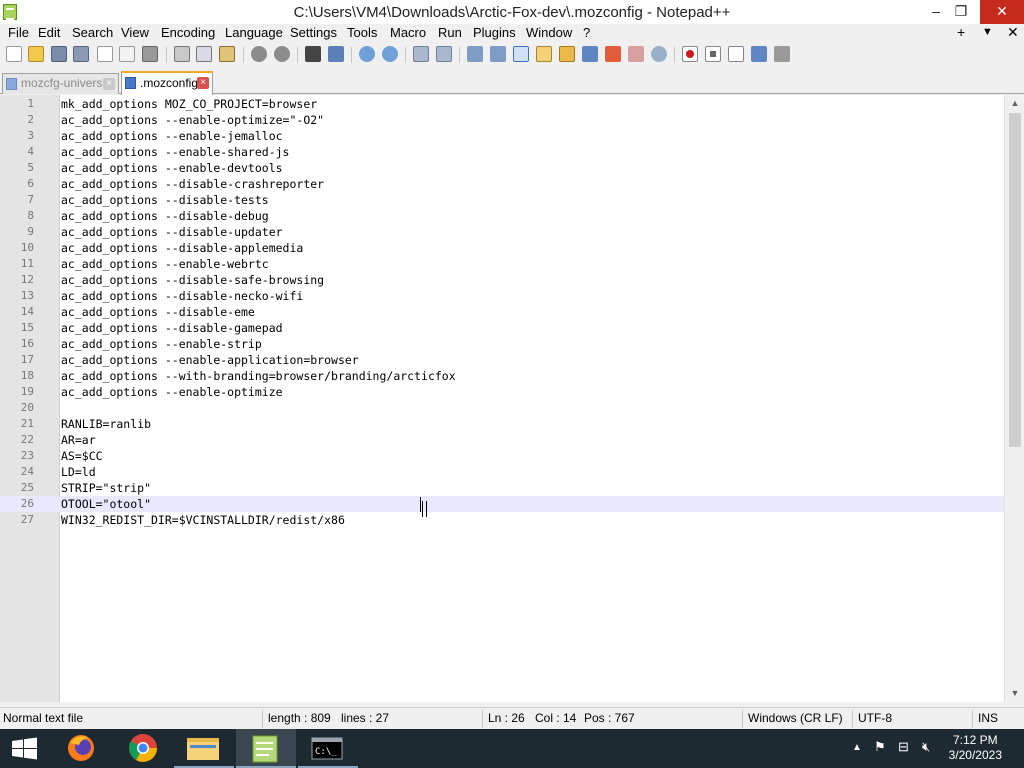 The image size is (1024, 768). Describe the element at coordinates (204, 54) in the screenshot. I see `copy-icon` at that location.